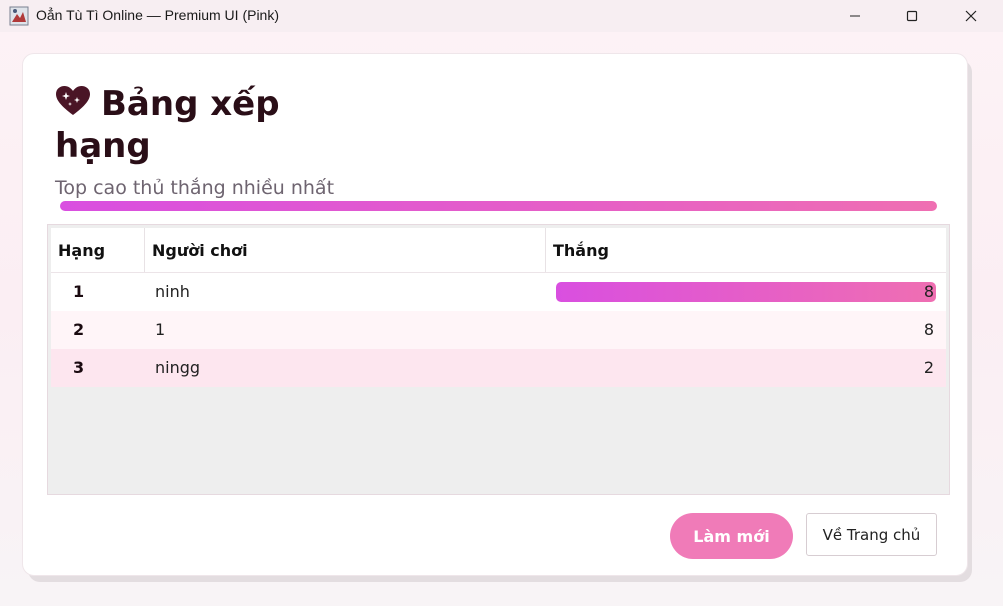  Describe the element at coordinates (73, 100) in the screenshot. I see `sparkling-heart-icon` at that location.